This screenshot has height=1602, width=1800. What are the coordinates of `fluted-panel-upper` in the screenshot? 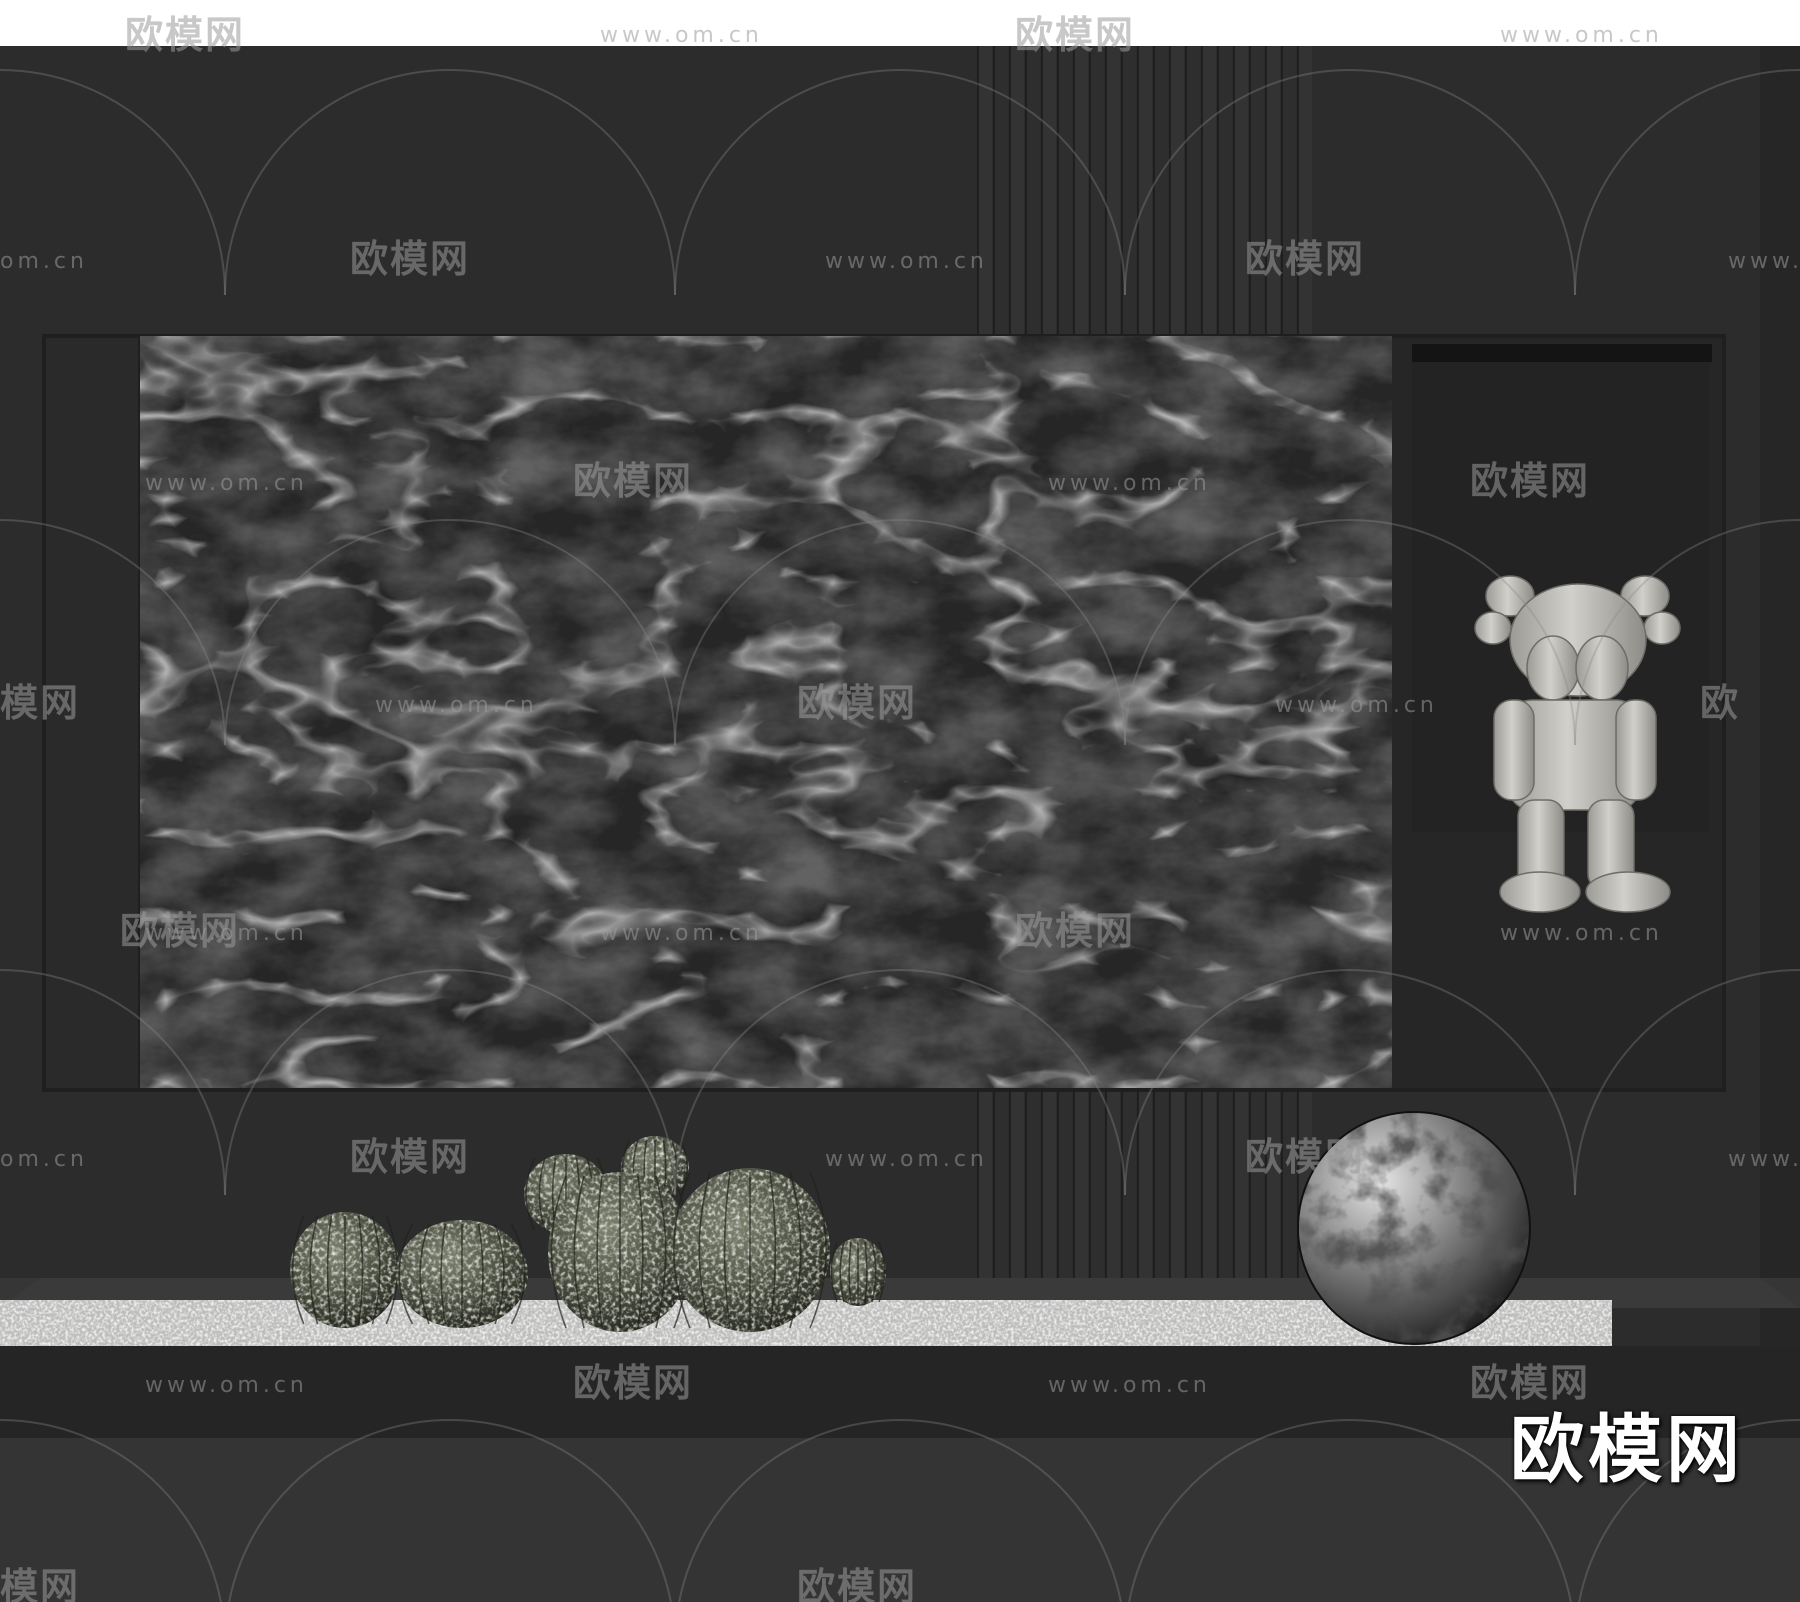 It's located at (1144, 190).